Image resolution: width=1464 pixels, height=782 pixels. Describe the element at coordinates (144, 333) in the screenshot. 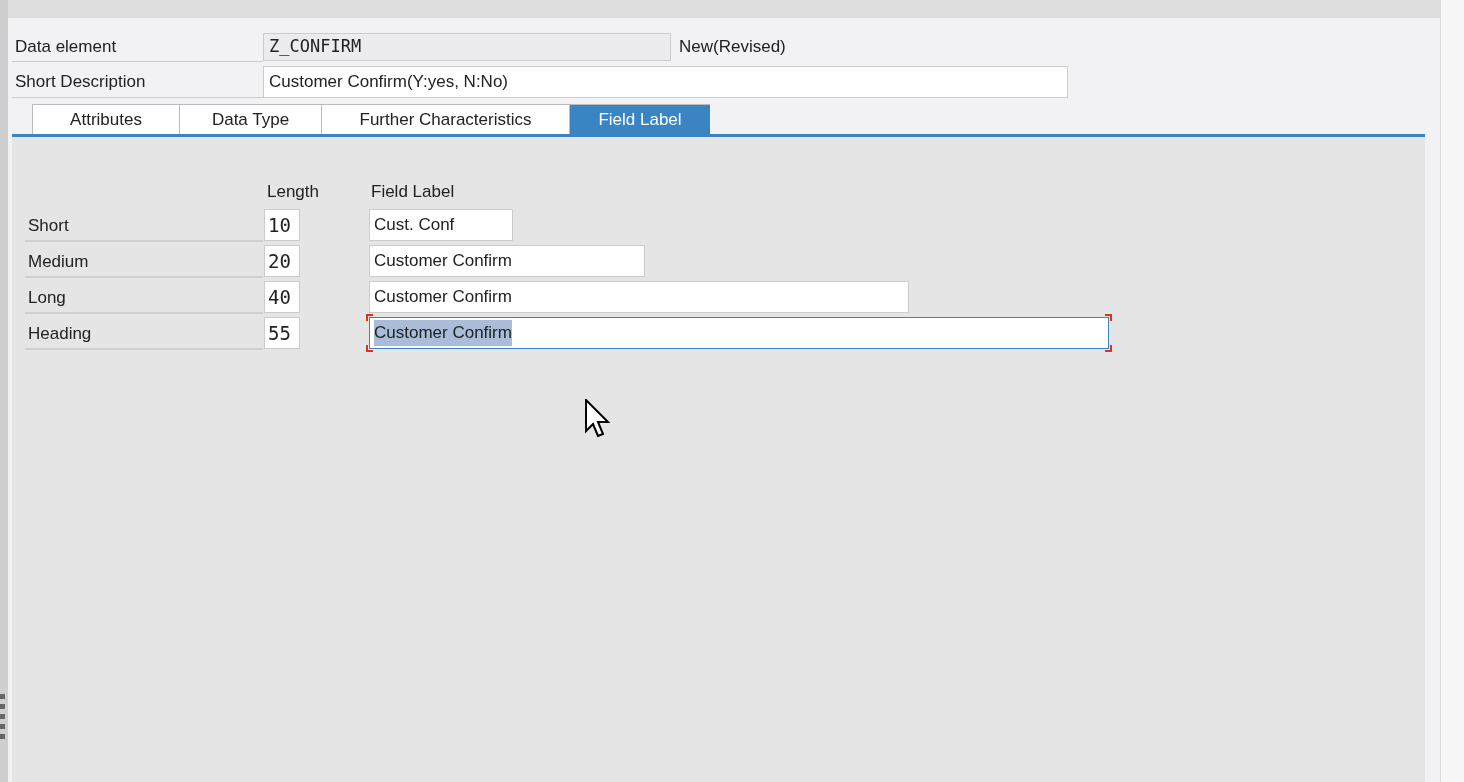

I see `row-label: Heading` at that location.